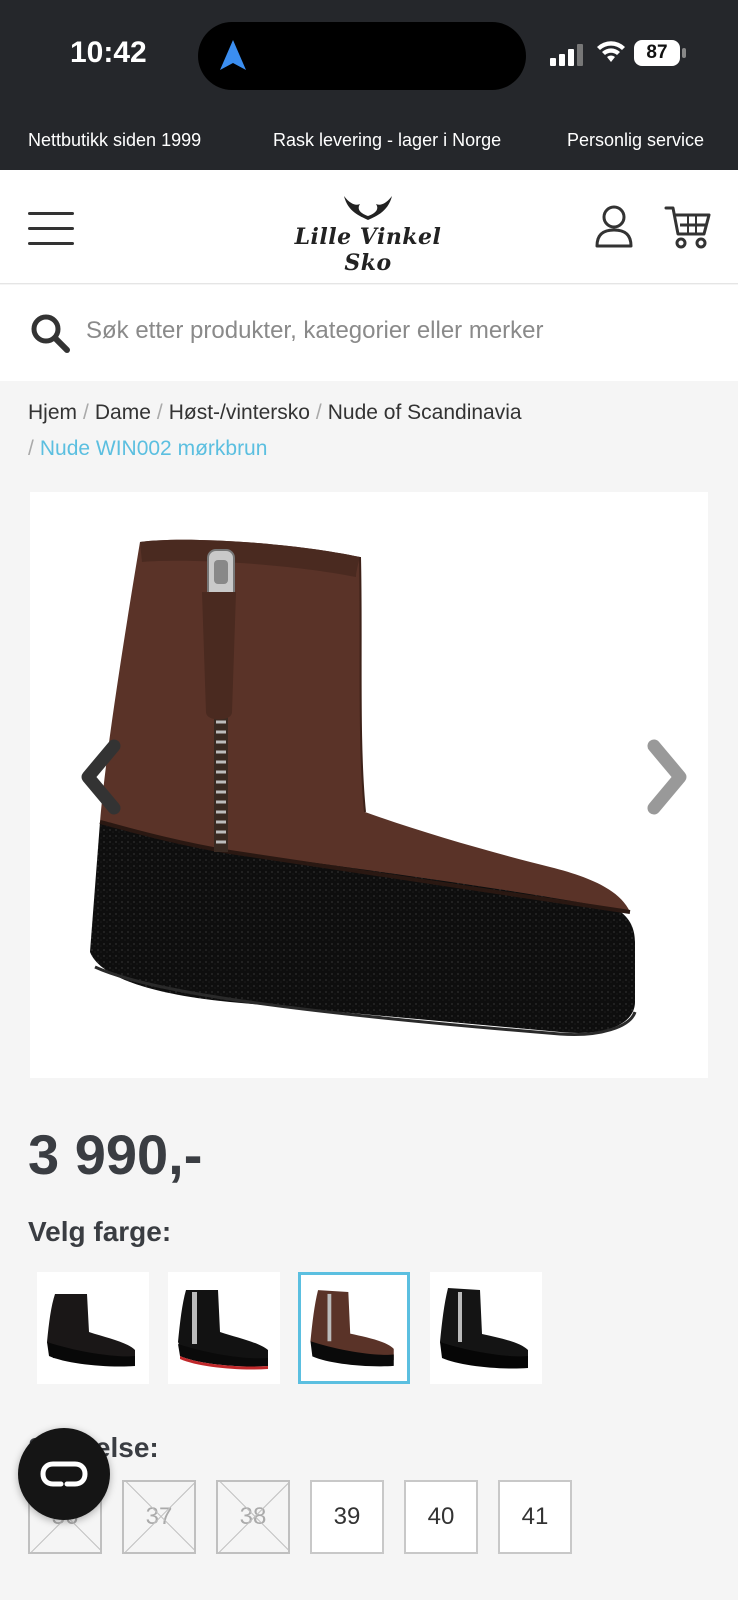  I want to click on promo-item: Personlig service, so click(636, 140).